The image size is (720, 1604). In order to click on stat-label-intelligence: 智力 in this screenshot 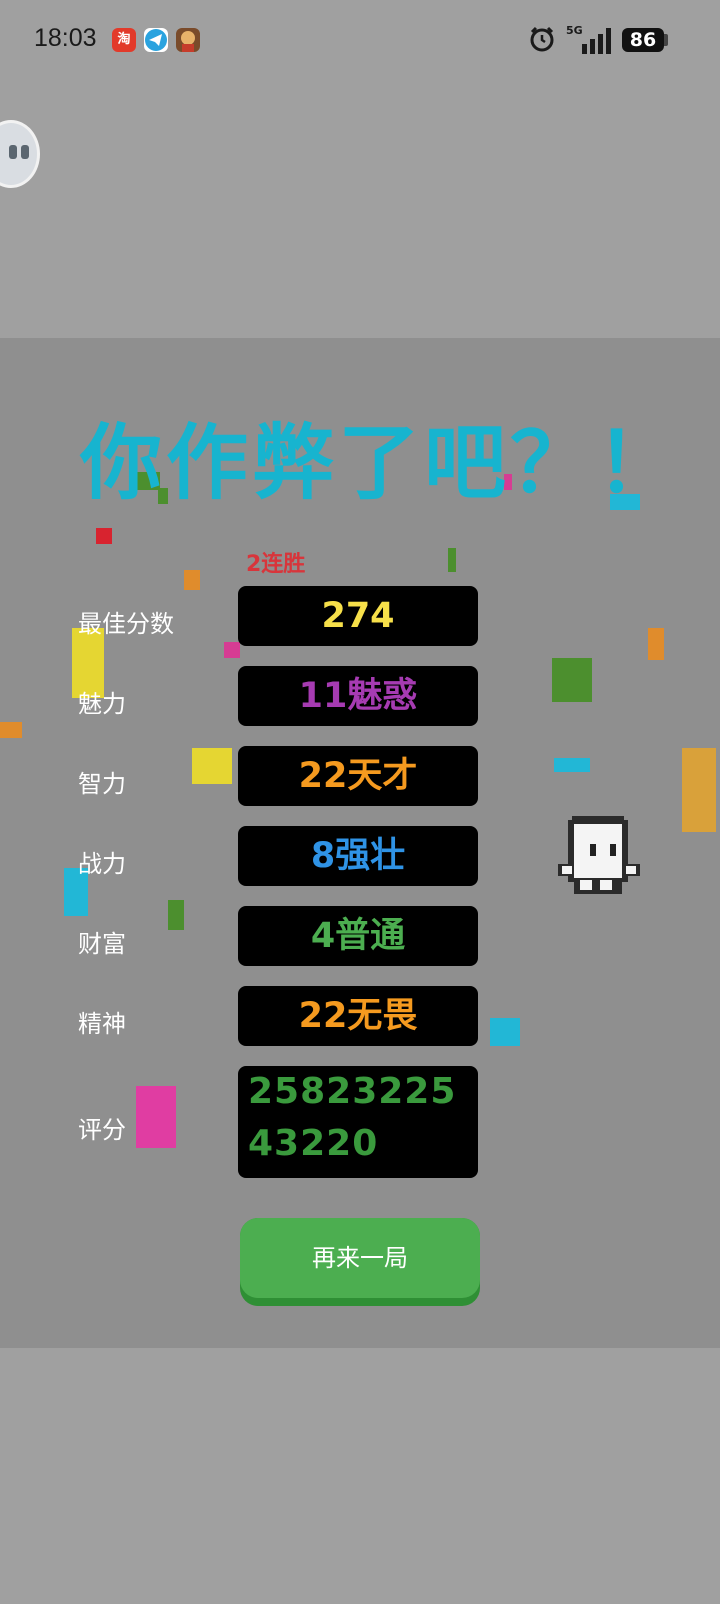, I will do `click(102, 784)`.